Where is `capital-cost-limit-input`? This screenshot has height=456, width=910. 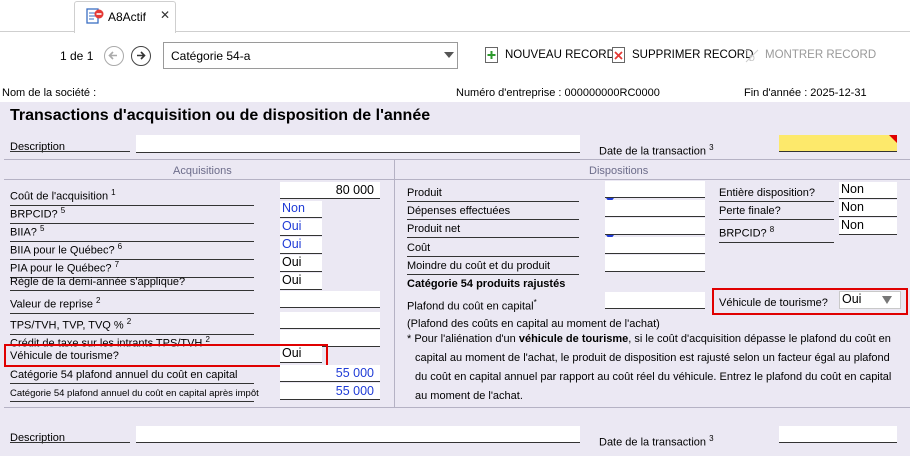 capital-cost-limit-input is located at coordinates (655, 300).